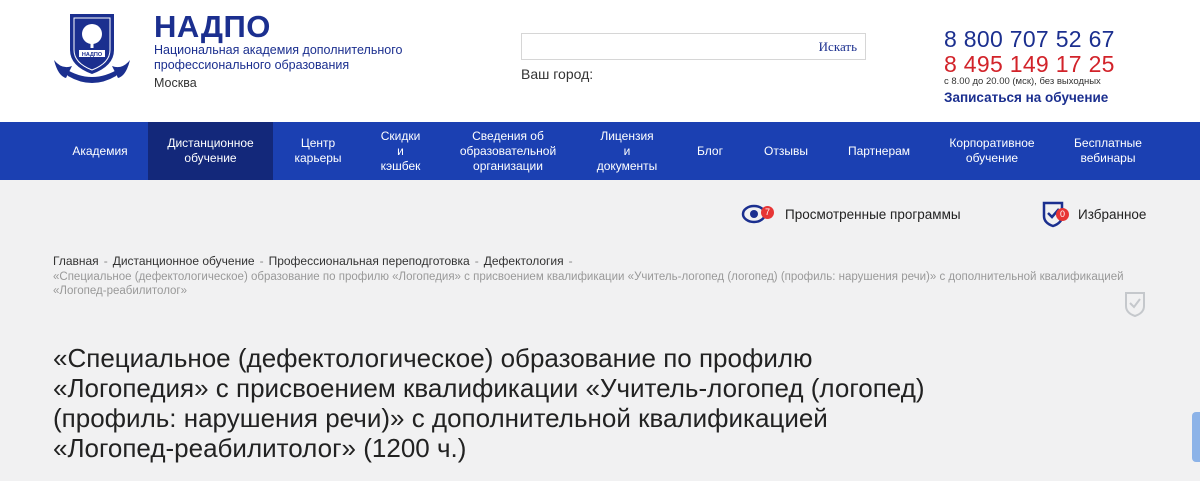  What do you see at coordinates (557, 74) in the screenshot?
I see `city-selector: Ваш город:` at bounding box center [557, 74].